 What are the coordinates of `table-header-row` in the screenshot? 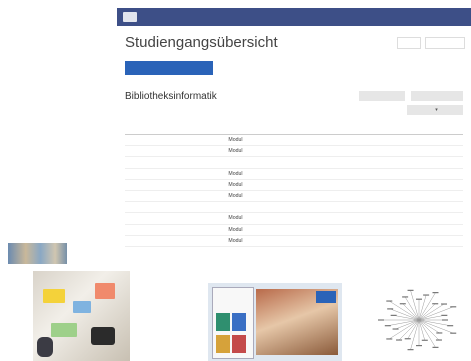 It's located at (294, 128).